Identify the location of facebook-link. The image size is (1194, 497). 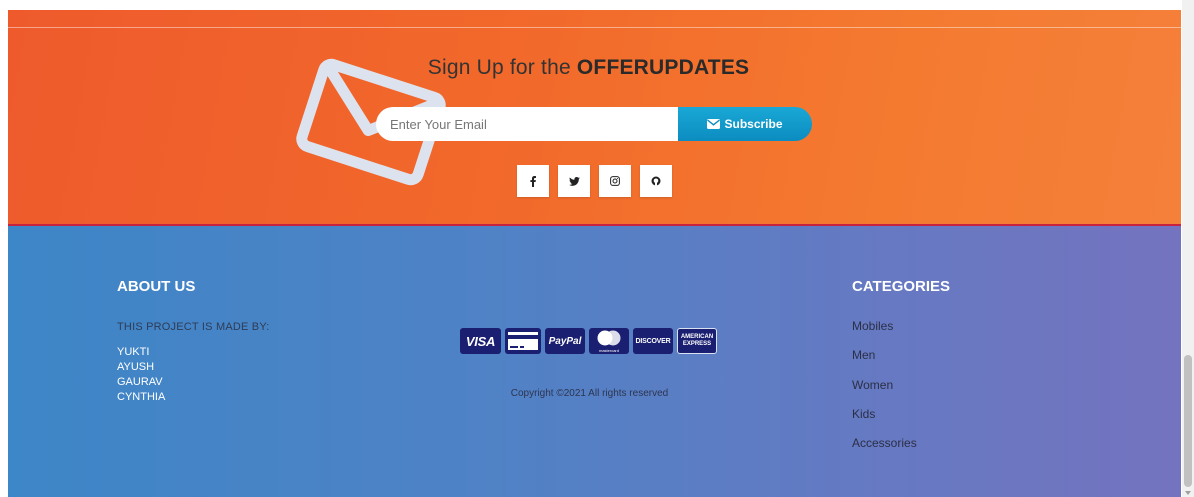
(533, 181).